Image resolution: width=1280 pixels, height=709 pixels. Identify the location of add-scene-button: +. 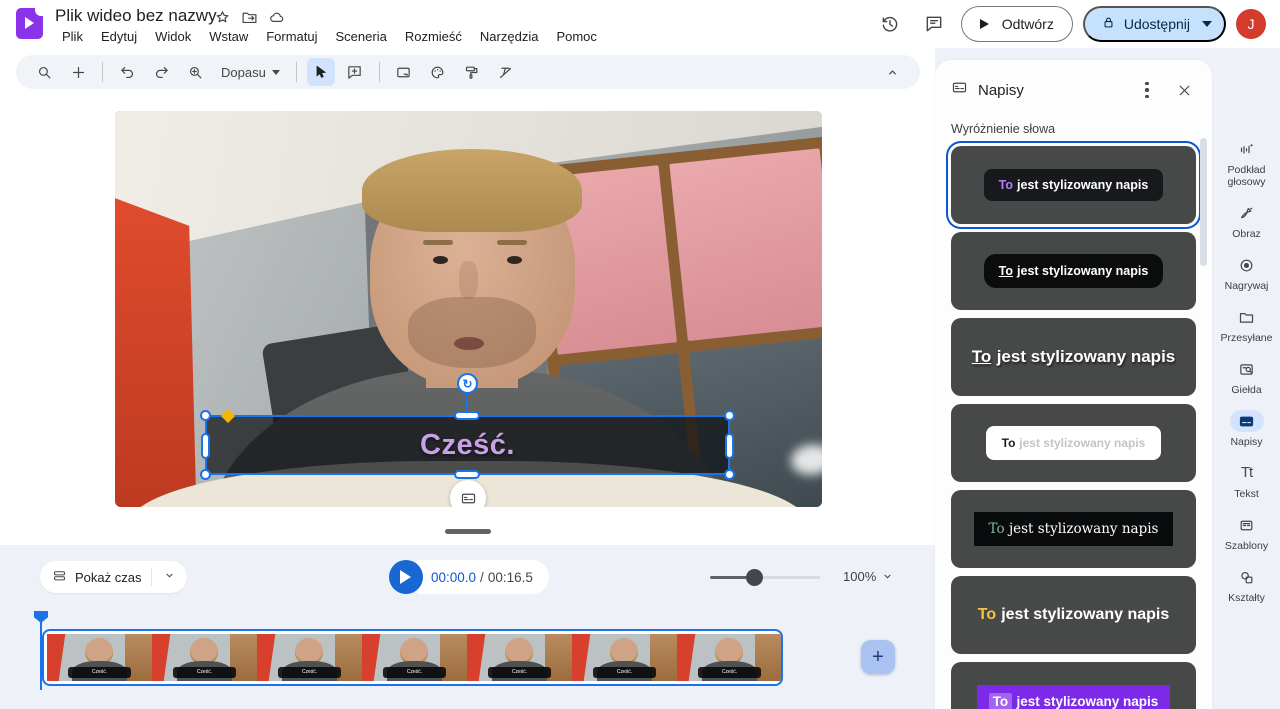
(878, 657).